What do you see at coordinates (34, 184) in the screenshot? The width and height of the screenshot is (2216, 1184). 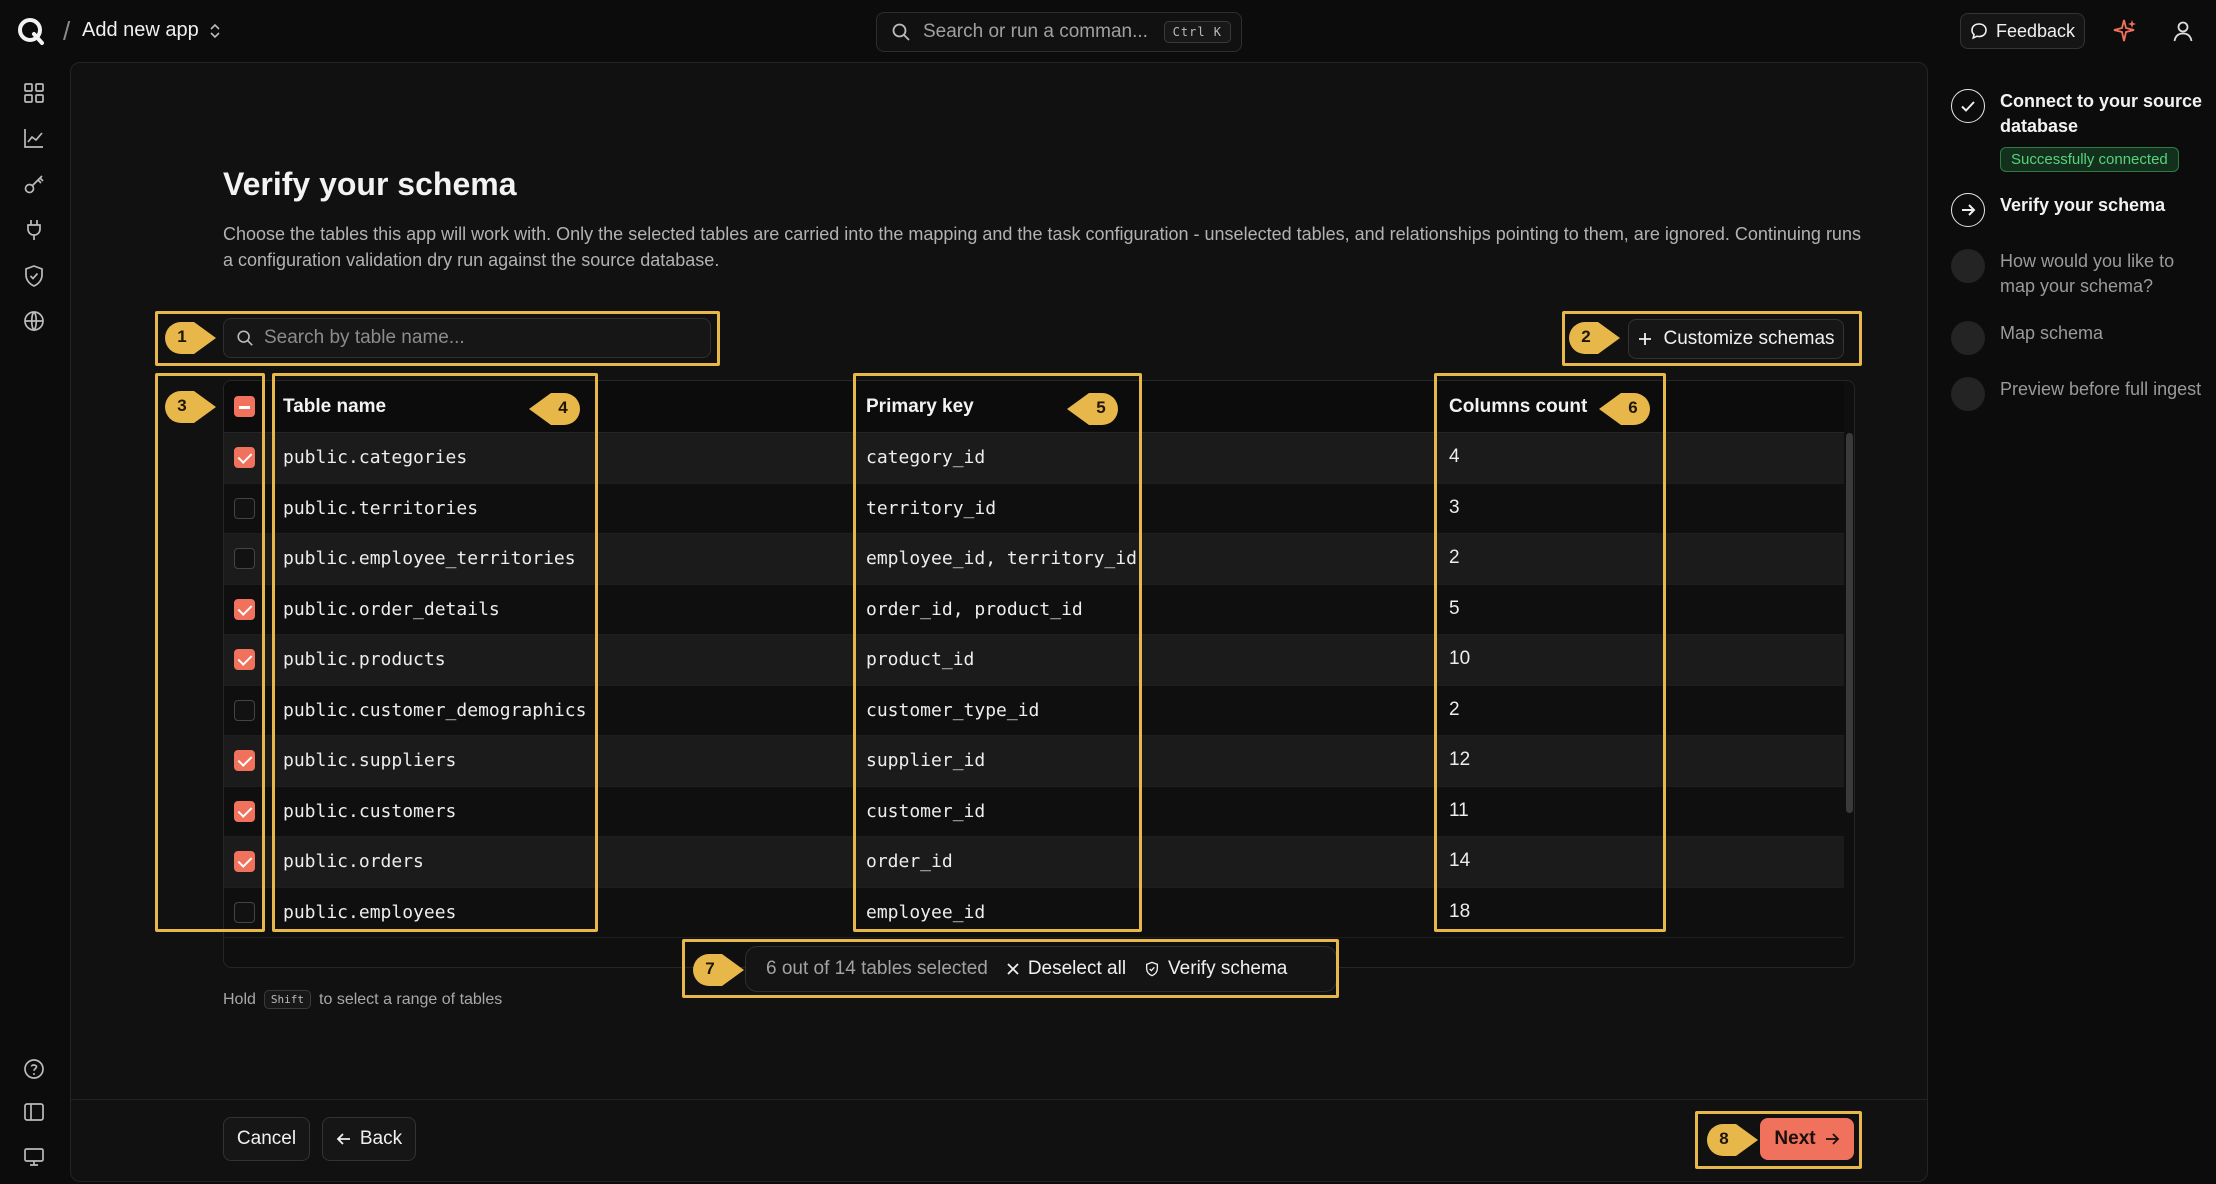 I see `key-icon` at bounding box center [34, 184].